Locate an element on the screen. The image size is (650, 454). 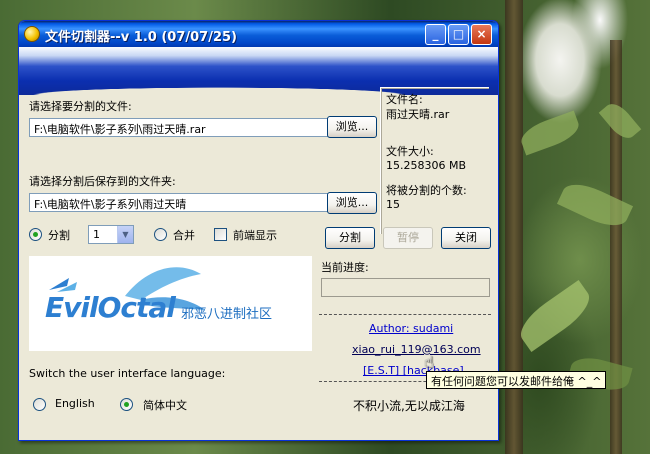
merge-radio-label: 合并 is located at coordinates (184, 235).